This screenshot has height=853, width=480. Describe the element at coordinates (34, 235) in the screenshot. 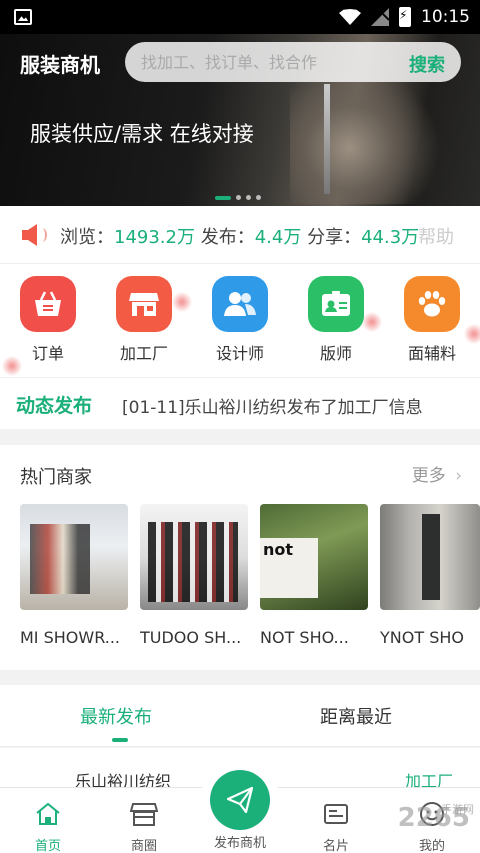

I see `speaker-icon` at that location.